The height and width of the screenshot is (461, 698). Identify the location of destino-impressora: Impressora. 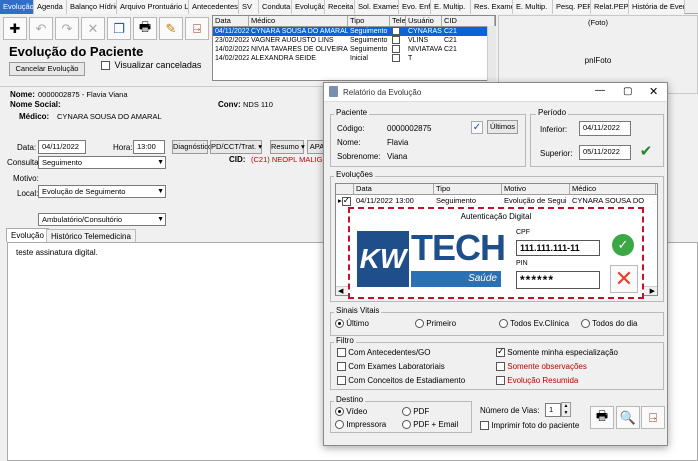
(360, 425).